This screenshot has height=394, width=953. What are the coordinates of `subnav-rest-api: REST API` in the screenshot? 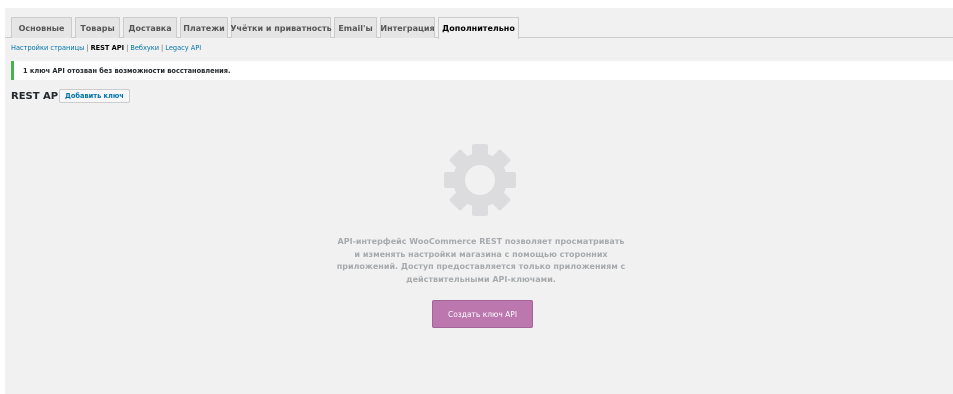 It's located at (108, 48).